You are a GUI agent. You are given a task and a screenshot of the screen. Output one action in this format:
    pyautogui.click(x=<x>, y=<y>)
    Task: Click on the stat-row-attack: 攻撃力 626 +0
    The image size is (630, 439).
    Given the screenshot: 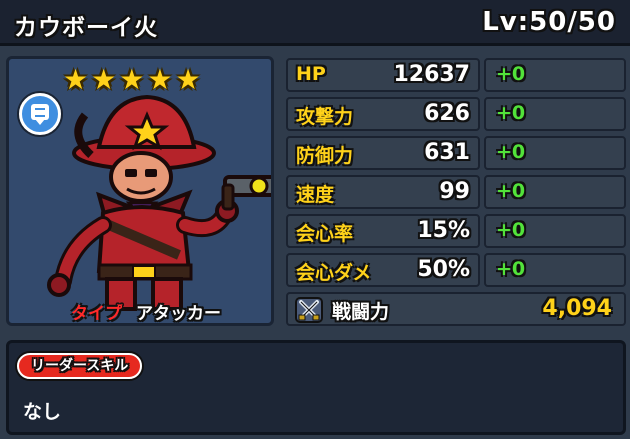 What is the action you would take?
    pyautogui.click(x=456, y=114)
    